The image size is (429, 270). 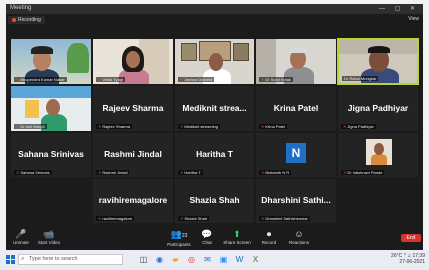 I want to click on chat-icon: 💬, so click(x=207, y=234).